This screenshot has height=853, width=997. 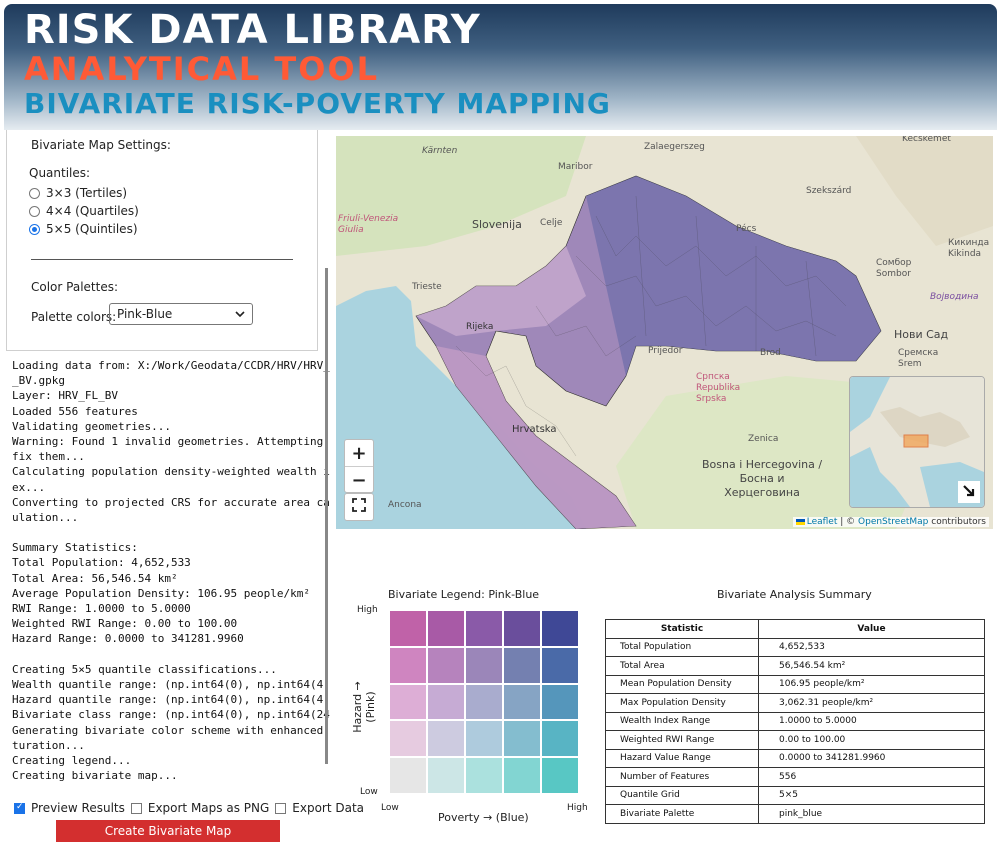 I want to click on statistic-cell: Total Area, so click(x=682, y=666).